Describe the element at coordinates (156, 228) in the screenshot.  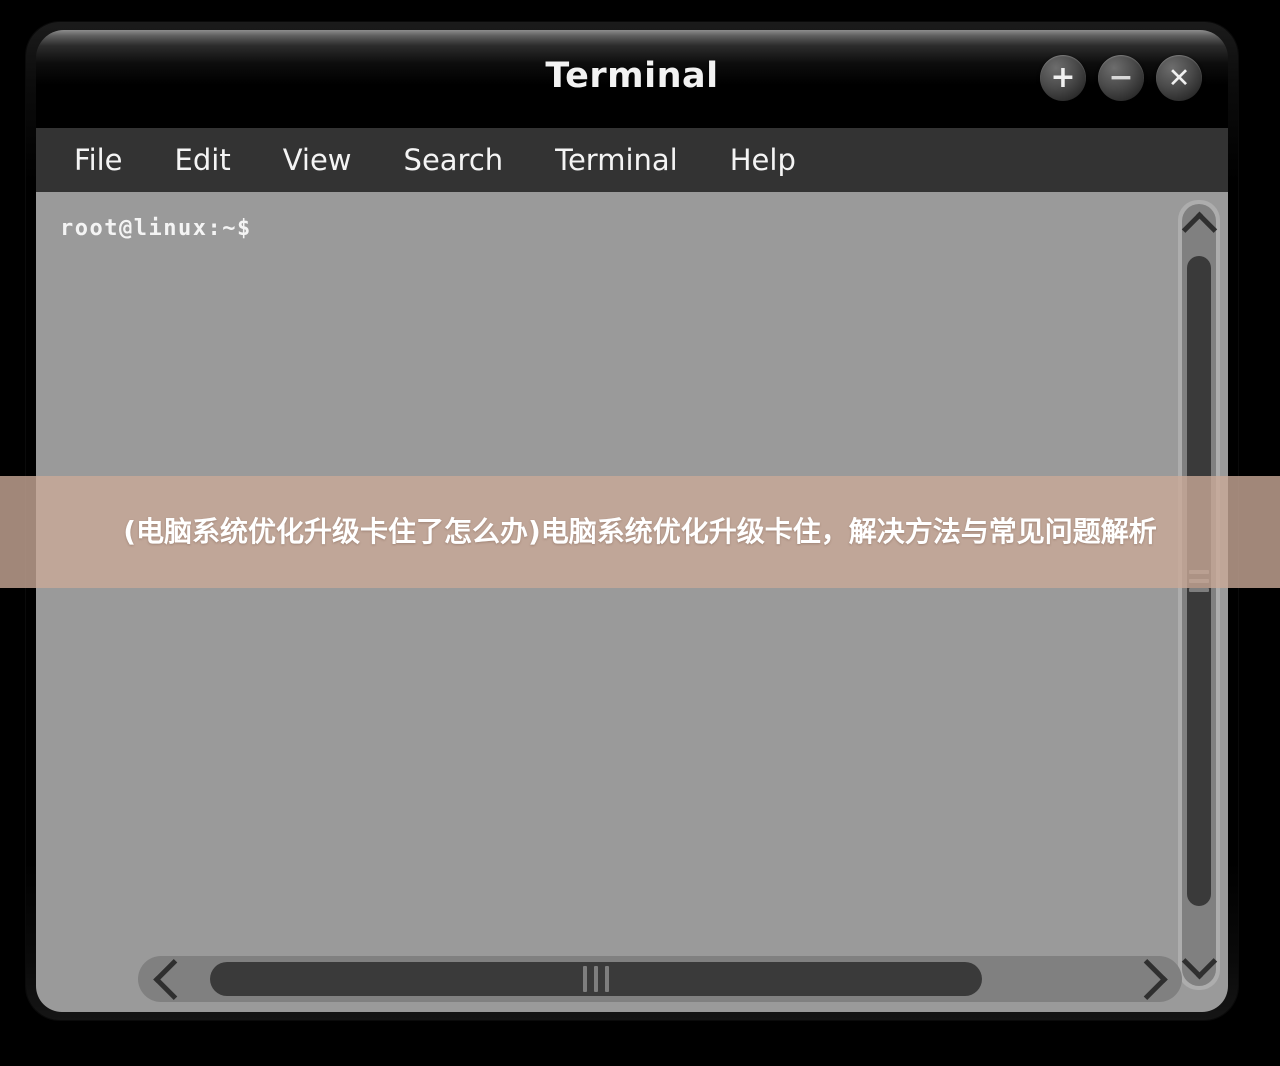
I see `shell-prompt: root@linux:~$` at that location.